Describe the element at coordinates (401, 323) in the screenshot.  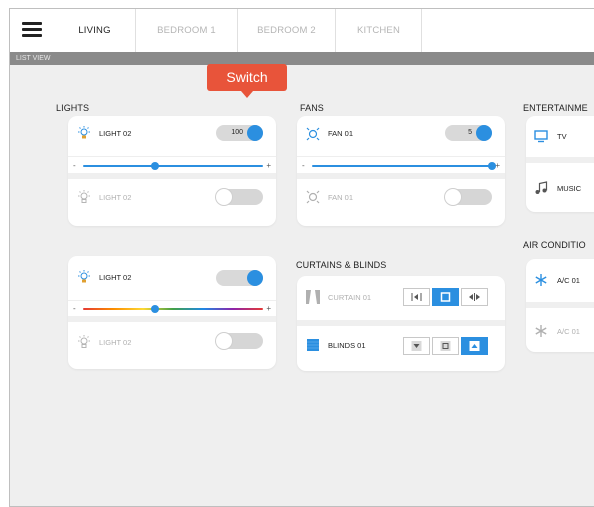
I see `curtains-card: CURTAIN 01 BLINDS 01` at that location.